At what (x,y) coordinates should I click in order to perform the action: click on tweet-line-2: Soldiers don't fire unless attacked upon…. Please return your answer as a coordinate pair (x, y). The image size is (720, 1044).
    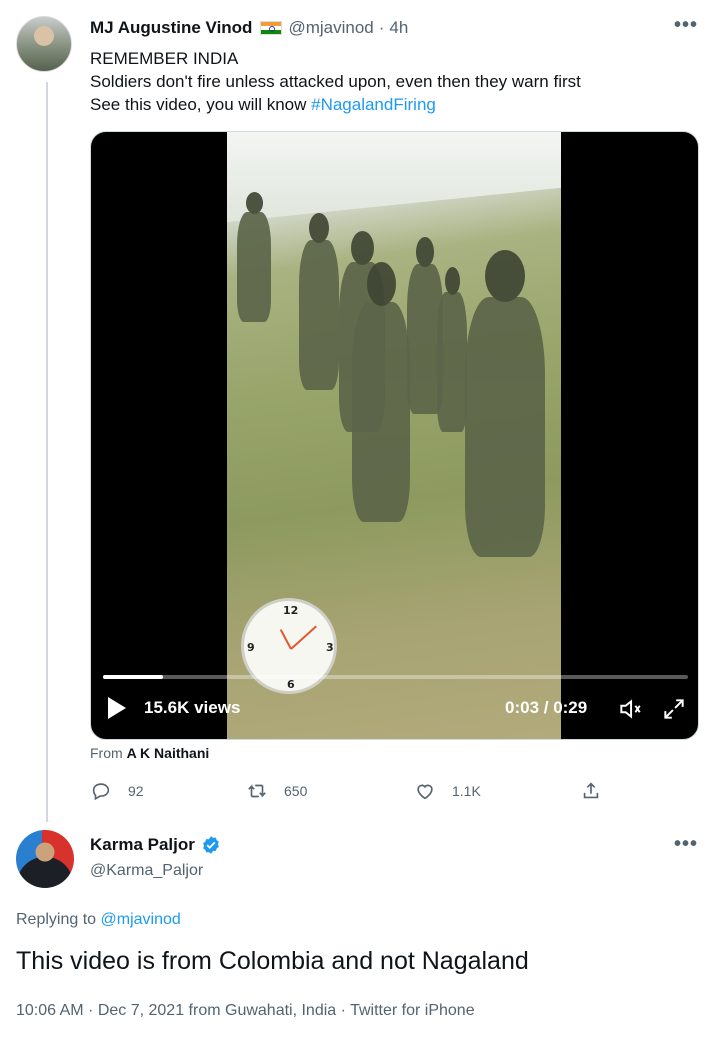
    Looking at the image, I should click on (335, 81).